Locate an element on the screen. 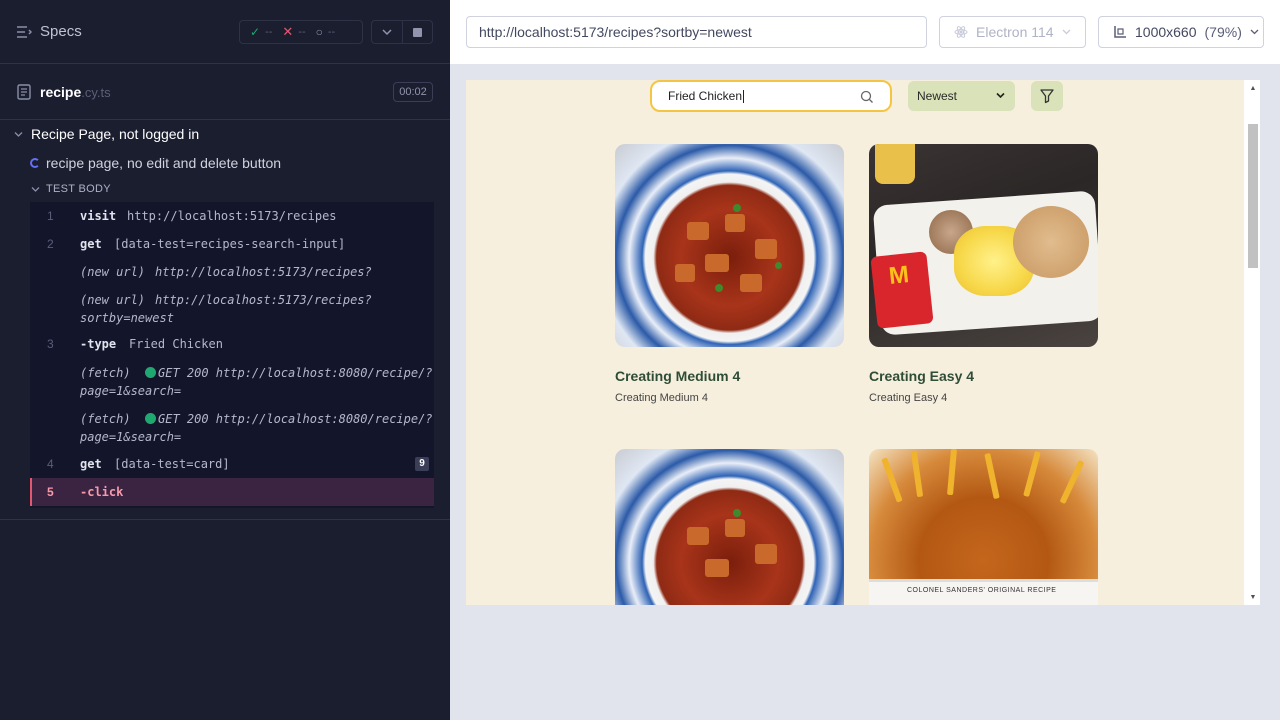 The image size is (1280, 720). specs-list-icon is located at coordinates (24, 32).